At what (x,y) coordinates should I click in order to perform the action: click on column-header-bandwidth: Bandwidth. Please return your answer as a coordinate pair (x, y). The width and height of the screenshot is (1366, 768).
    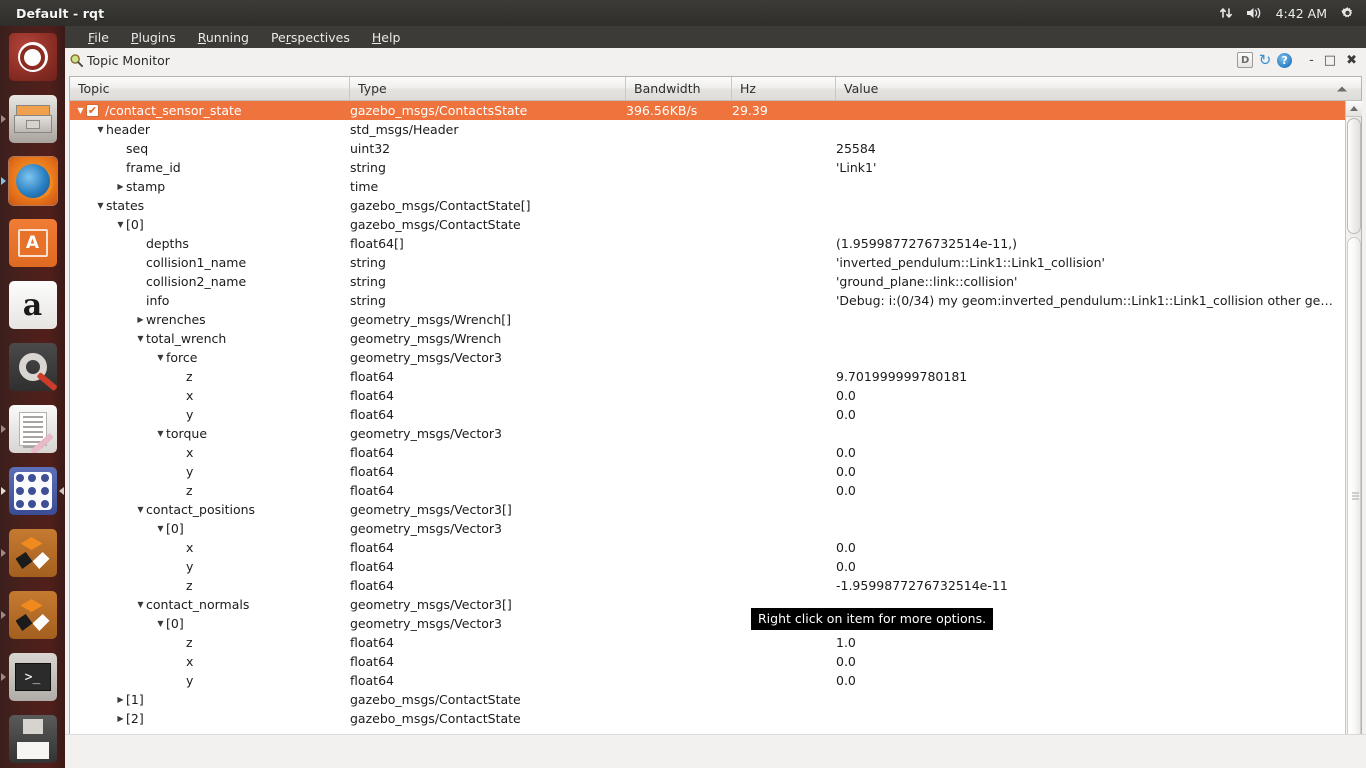
    Looking at the image, I should click on (679, 88).